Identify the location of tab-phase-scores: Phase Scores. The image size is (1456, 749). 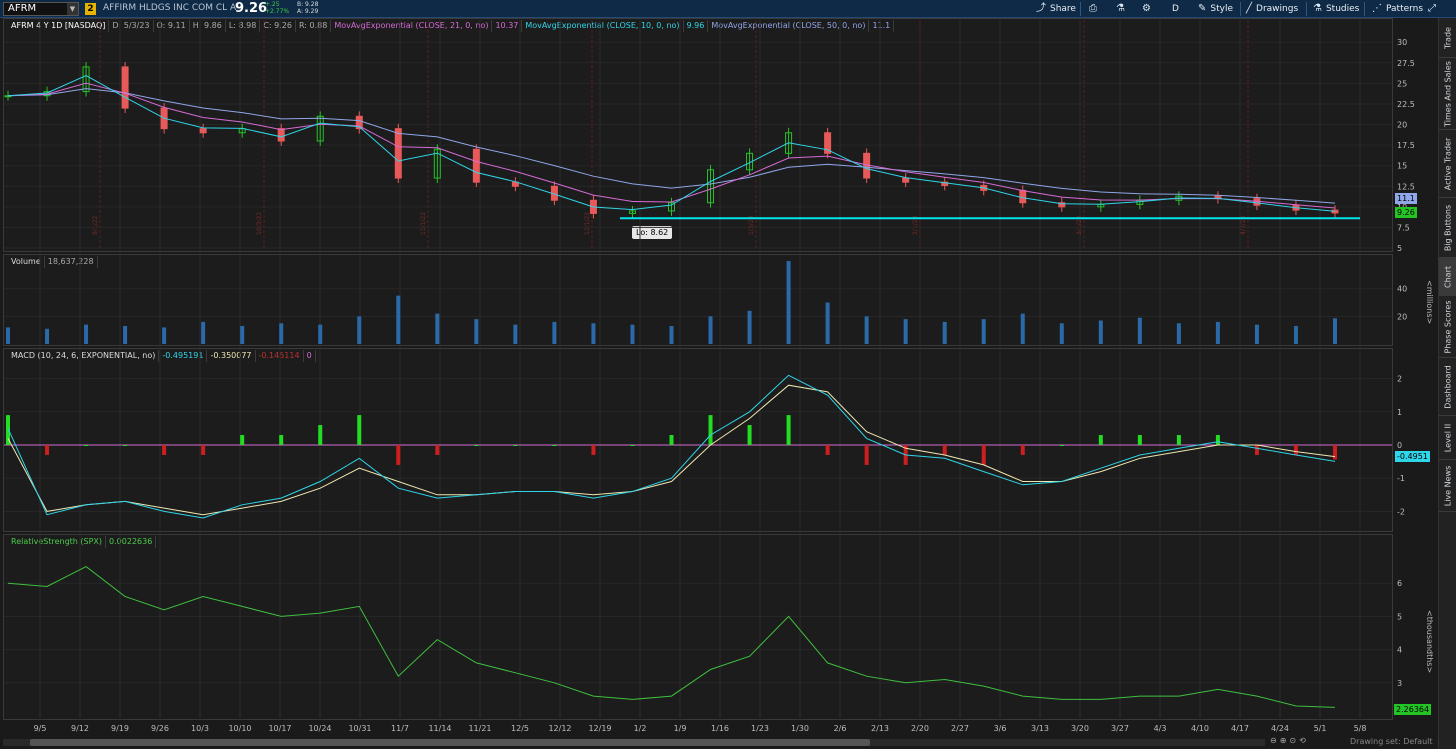
(1447, 327).